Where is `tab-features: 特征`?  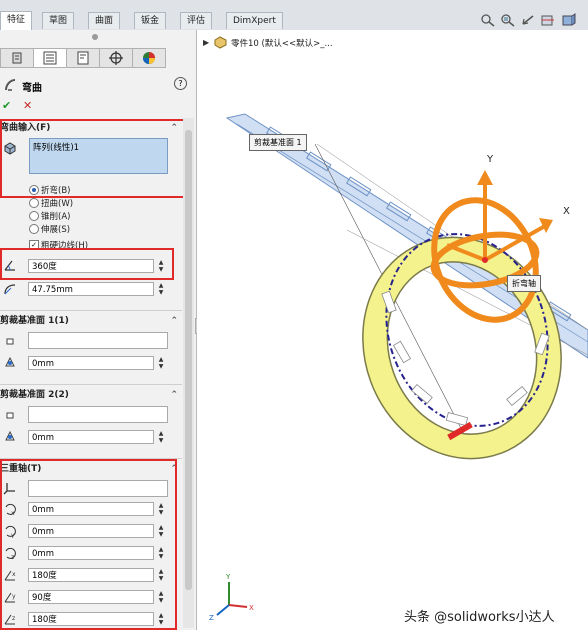 tab-features: 特征 is located at coordinates (16, 20).